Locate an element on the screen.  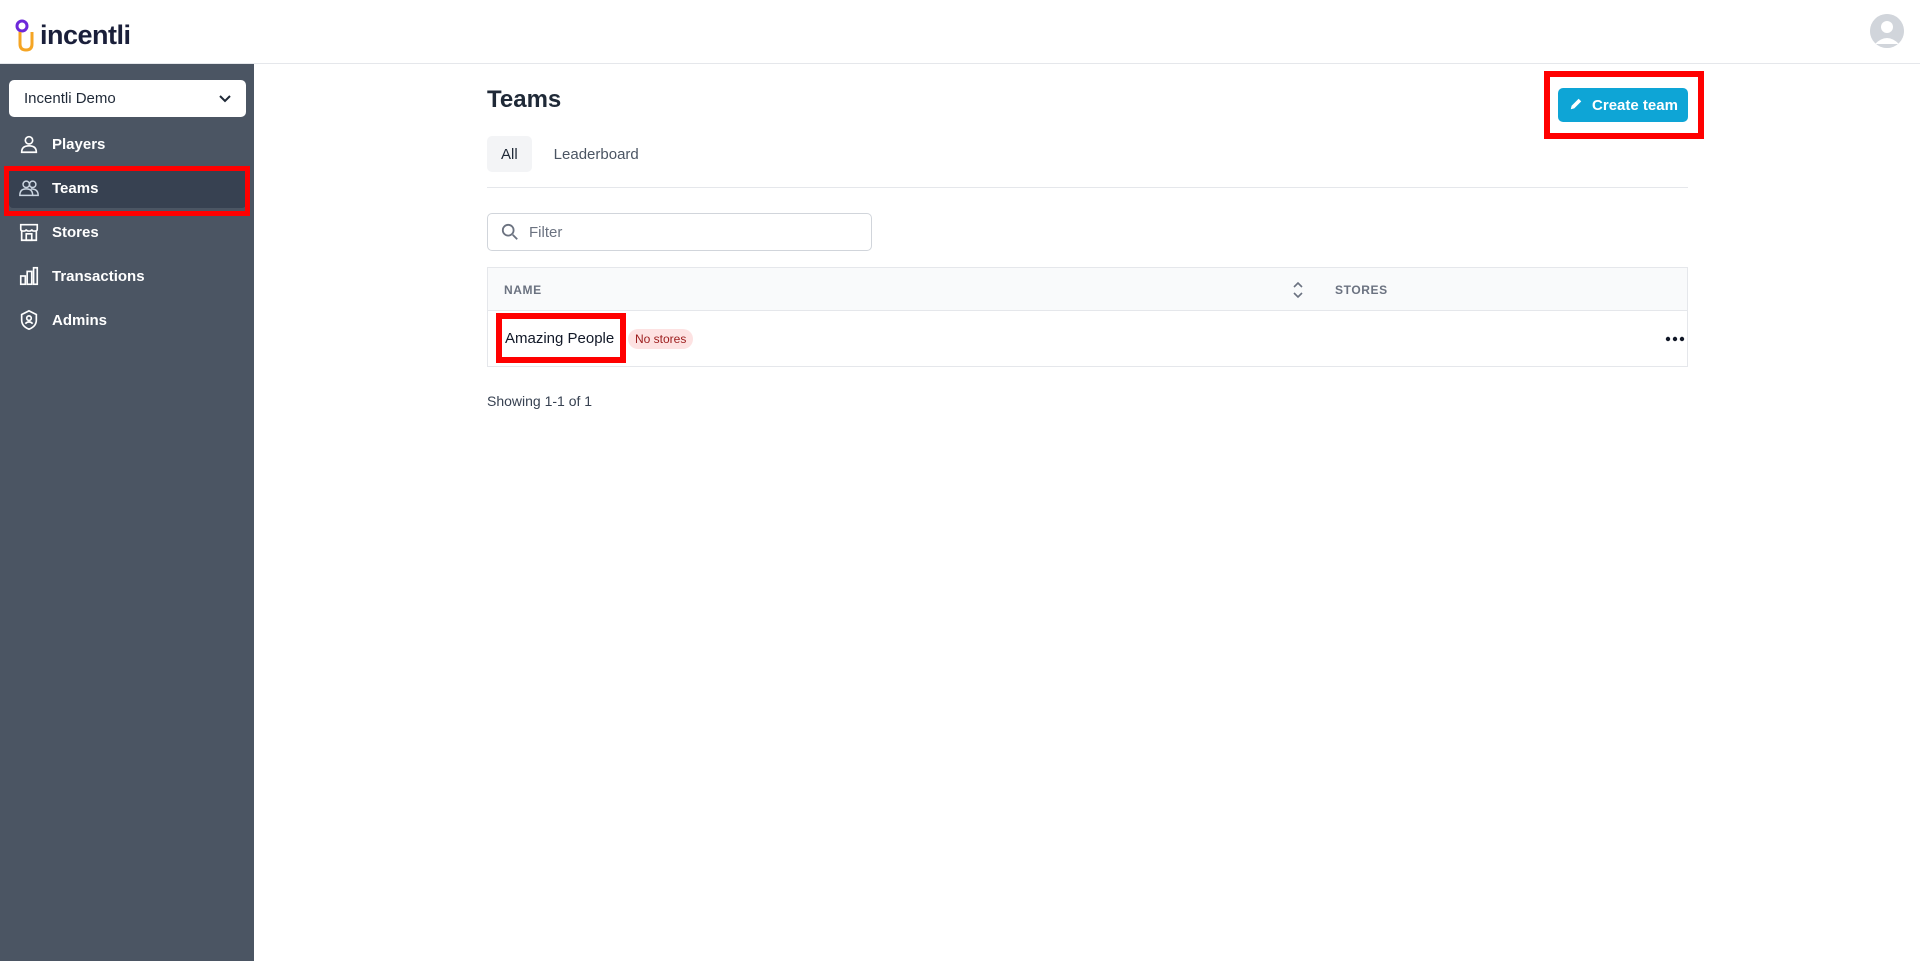
status-badge: No stores is located at coordinates (661, 339).